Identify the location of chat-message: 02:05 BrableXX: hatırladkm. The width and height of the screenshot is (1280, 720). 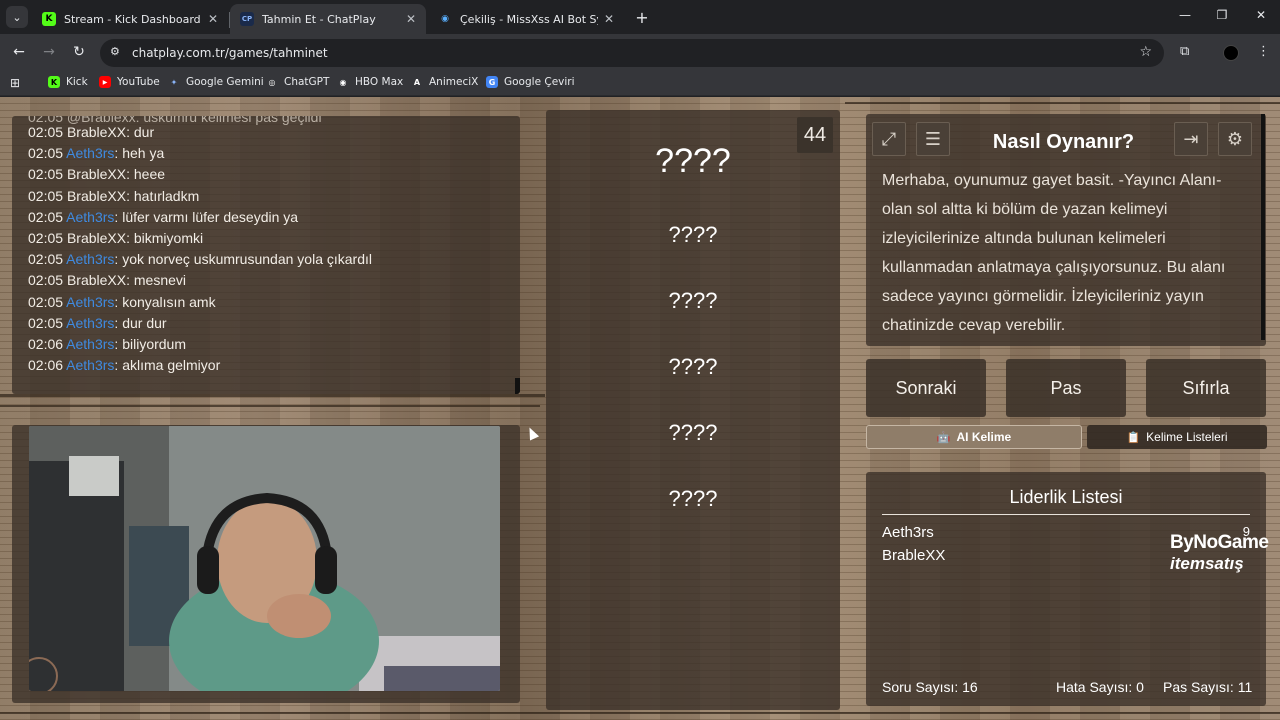
(113, 196).